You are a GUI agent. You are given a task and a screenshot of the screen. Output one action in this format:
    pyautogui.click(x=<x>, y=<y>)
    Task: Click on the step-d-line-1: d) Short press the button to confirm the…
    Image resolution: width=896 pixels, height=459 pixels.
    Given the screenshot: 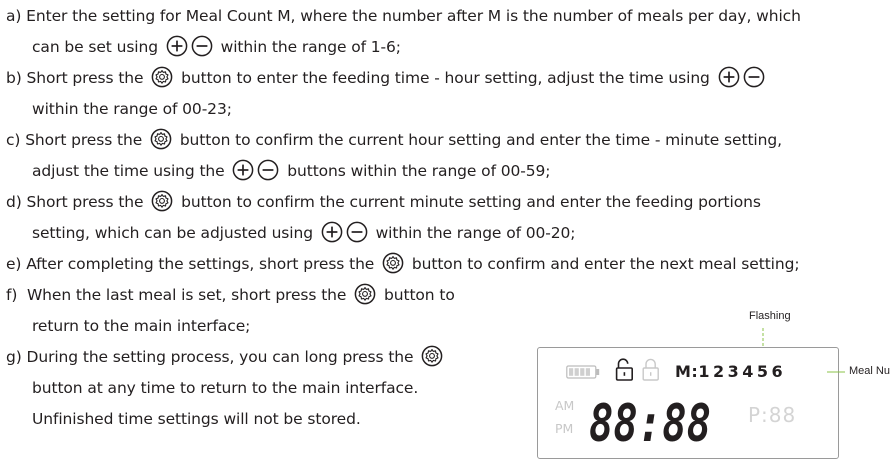 What is the action you would take?
    pyautogui.click(x=383, y=202)
    